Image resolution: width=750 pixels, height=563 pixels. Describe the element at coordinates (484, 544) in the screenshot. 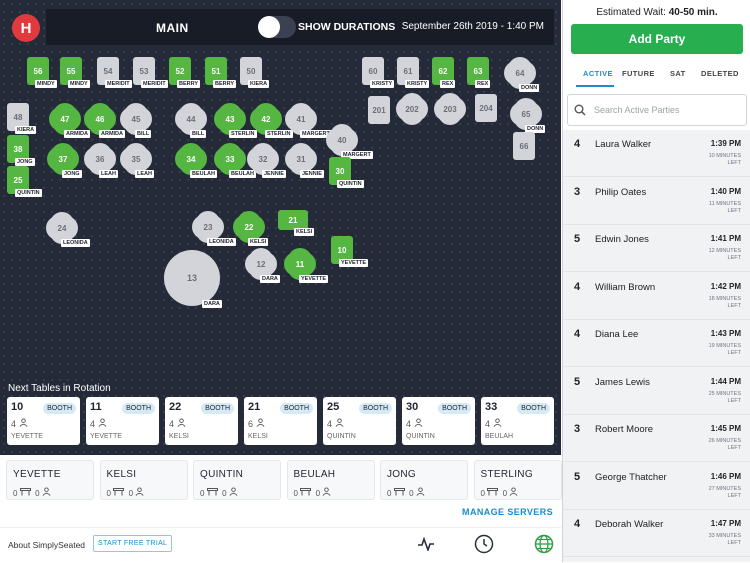

I see `clock-icon` at that location.